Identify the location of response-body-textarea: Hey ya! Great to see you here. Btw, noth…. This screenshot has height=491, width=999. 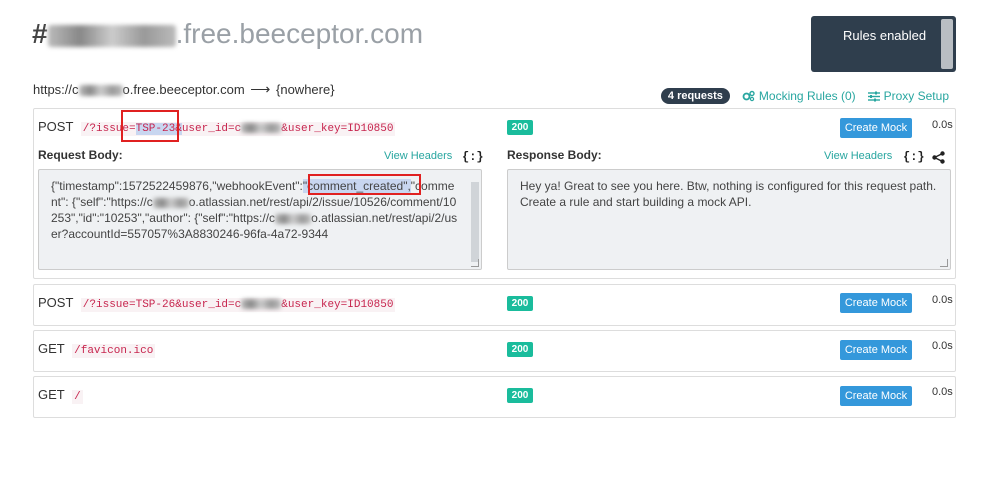
(729, 219).